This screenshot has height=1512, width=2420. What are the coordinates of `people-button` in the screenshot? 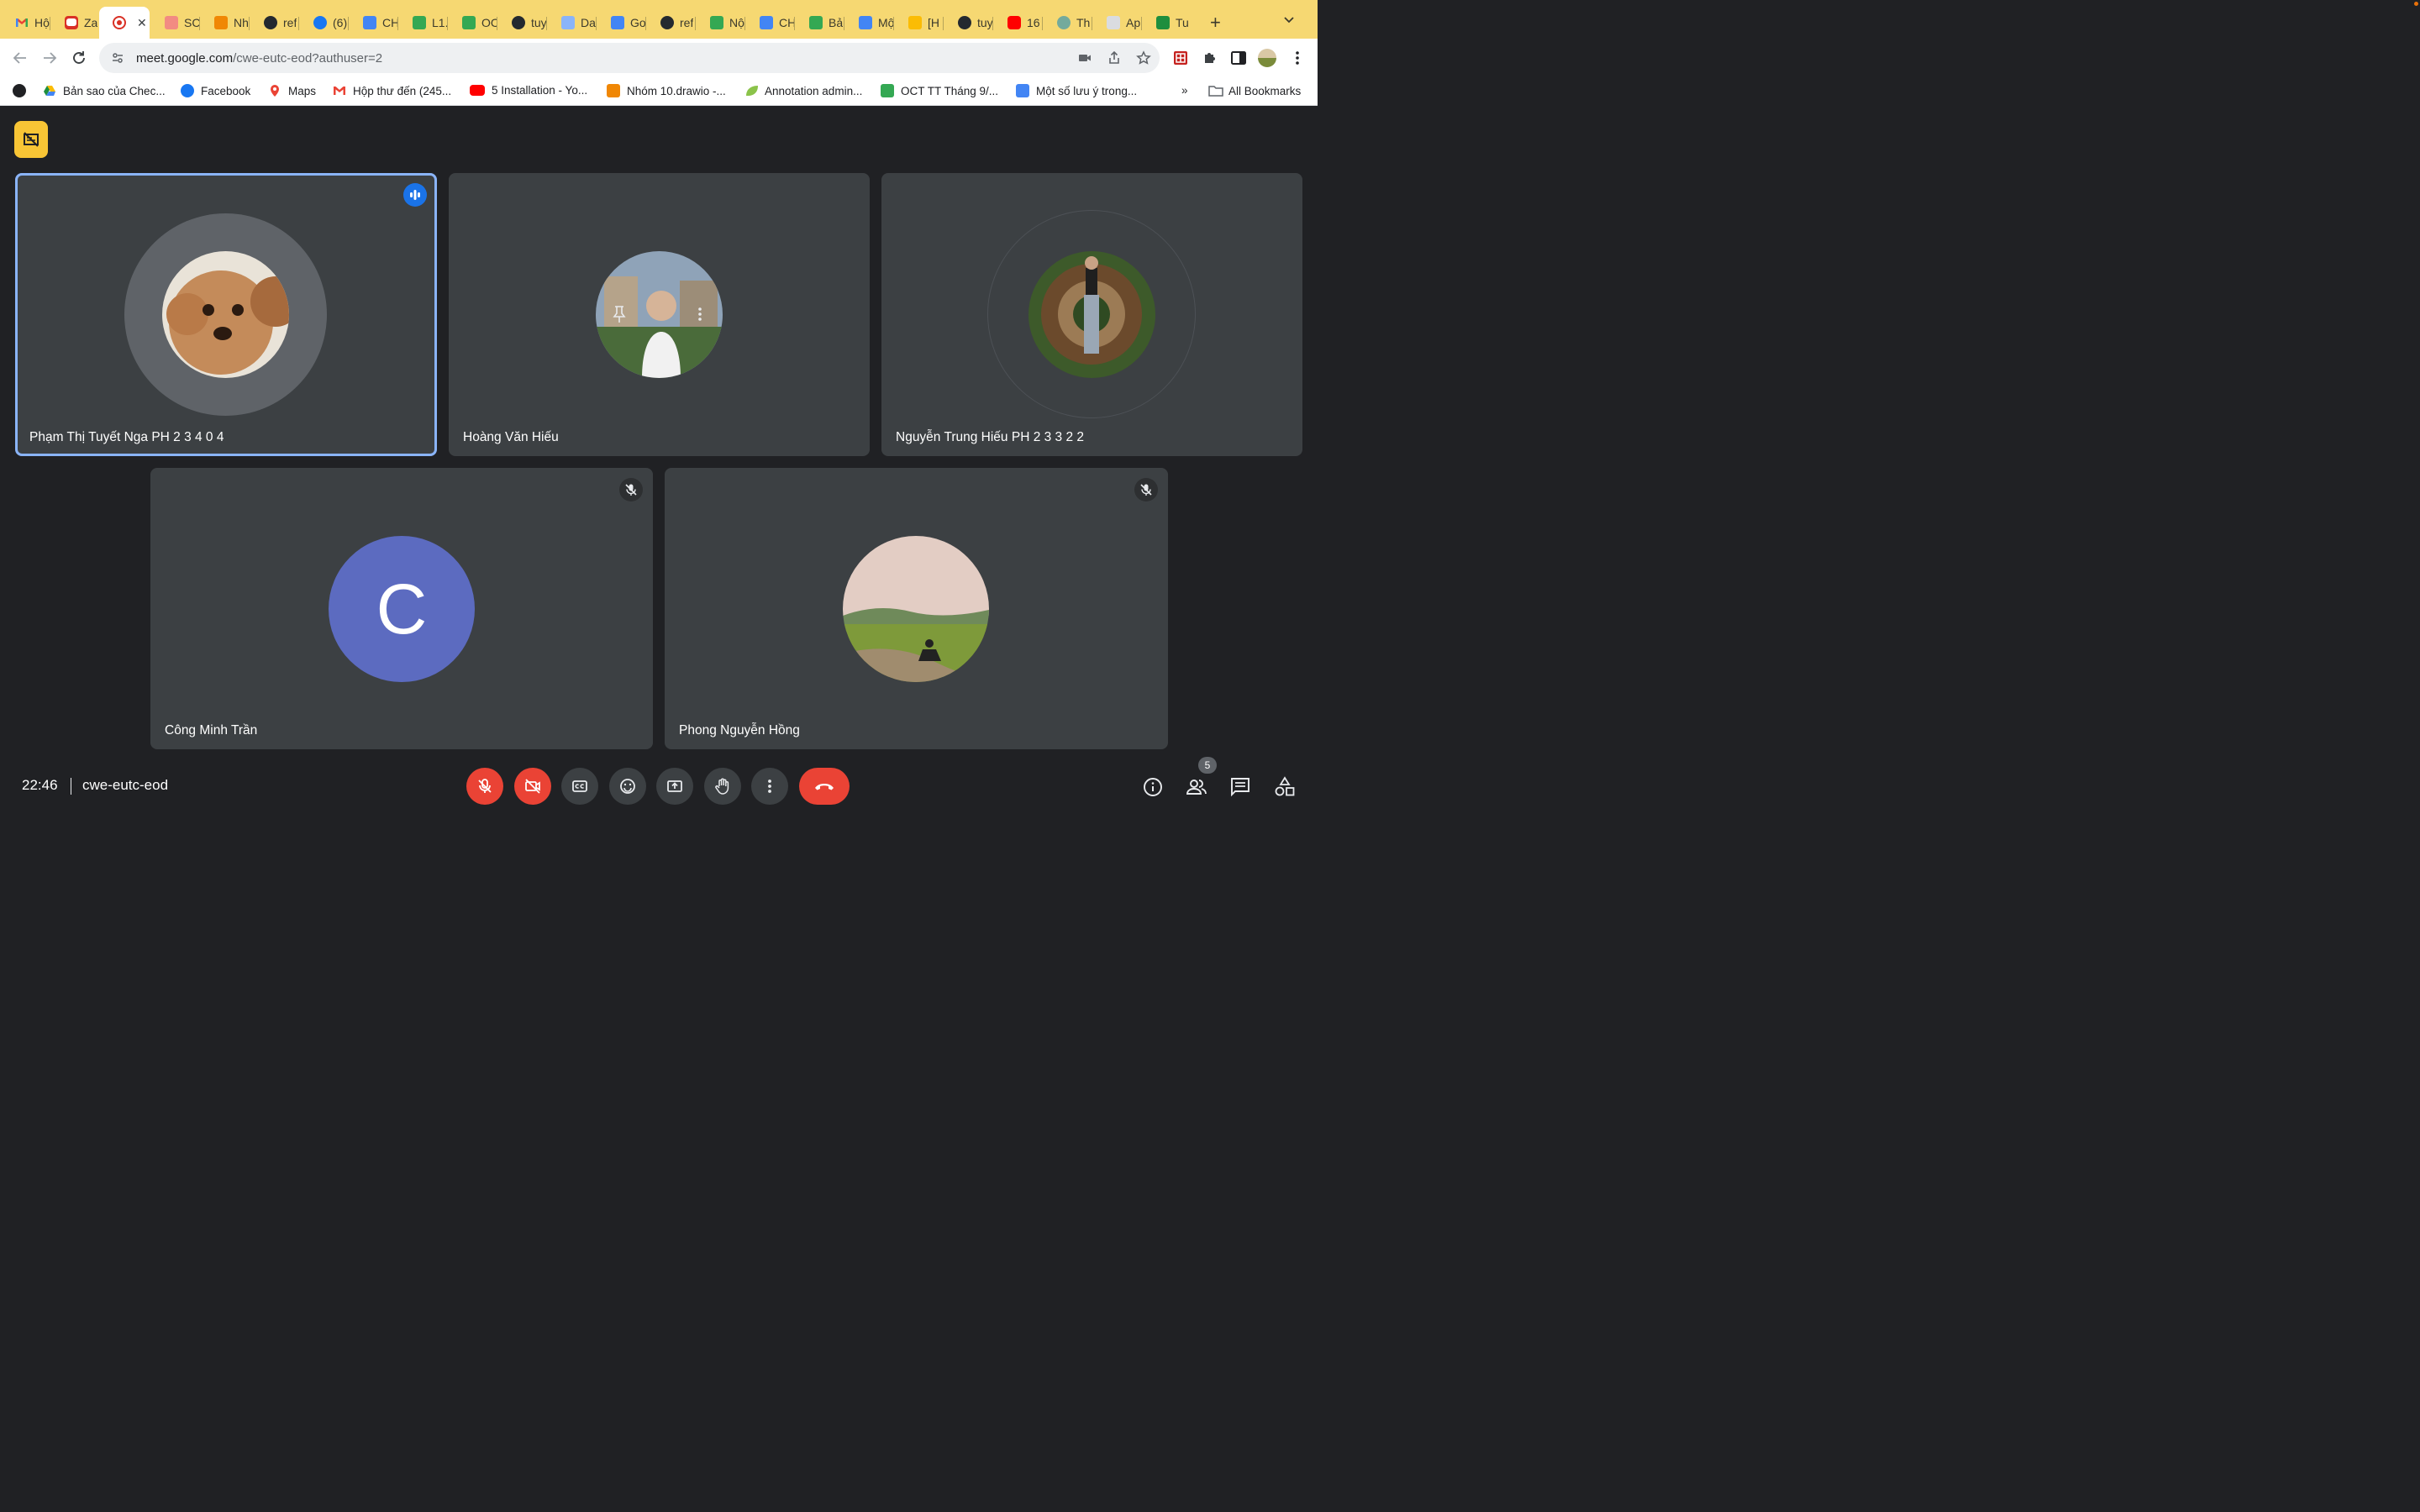 It's located at (1196, 787).